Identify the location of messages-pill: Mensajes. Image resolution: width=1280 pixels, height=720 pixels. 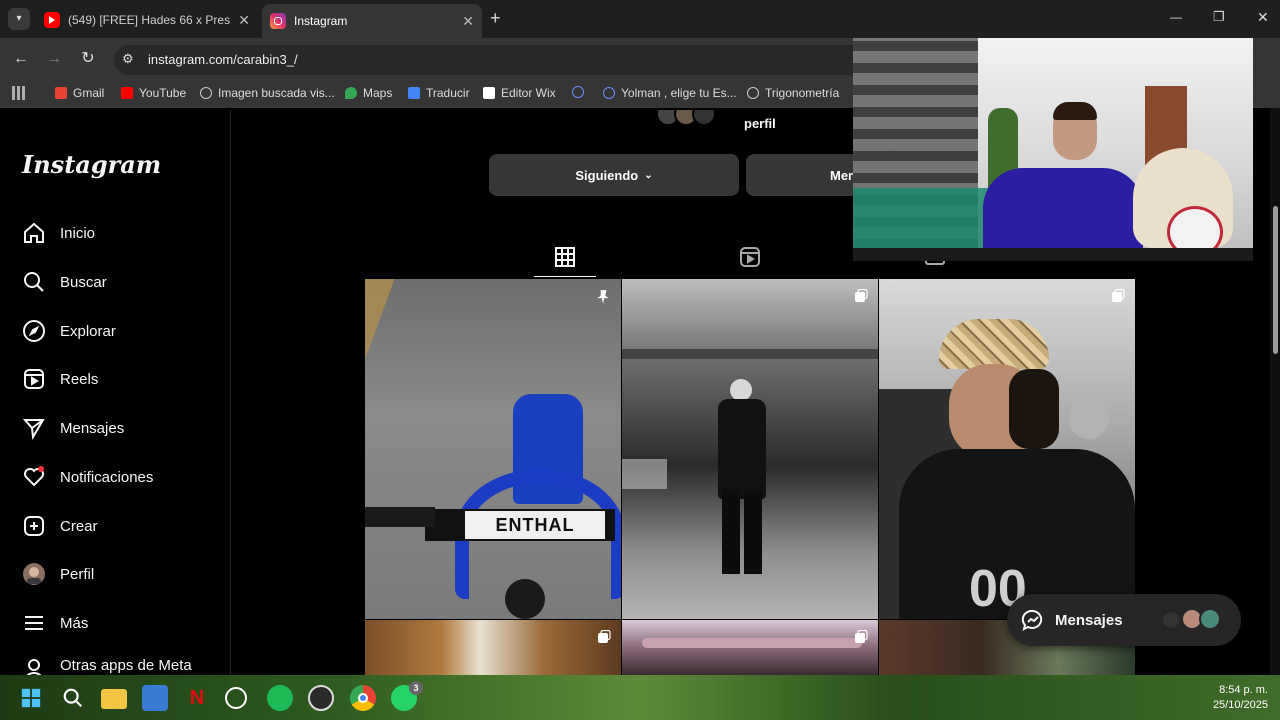
(1124, 620).